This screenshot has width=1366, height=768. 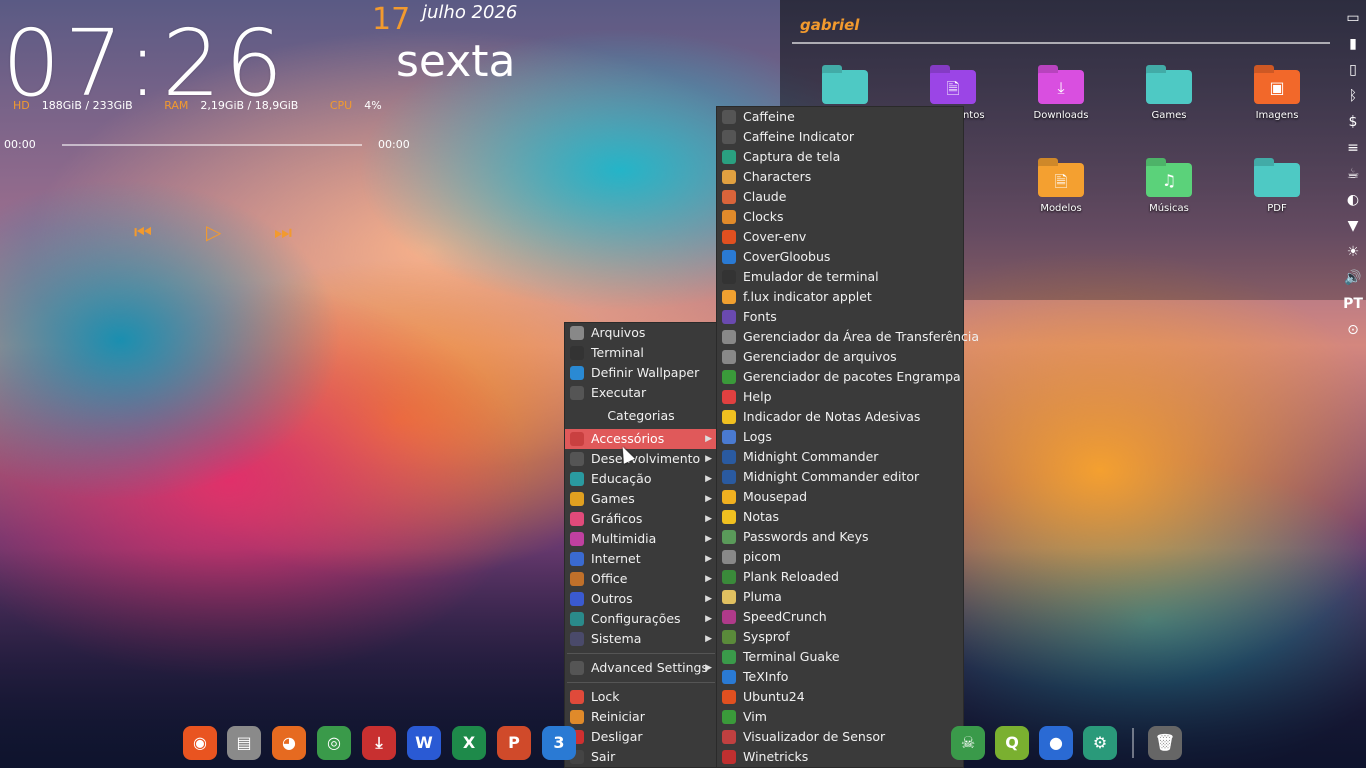 What do you see at coordinates (641, 373) in the screenshot?
I see `menu-item: Definir Wallpaper` at bounding box center [641, 373].